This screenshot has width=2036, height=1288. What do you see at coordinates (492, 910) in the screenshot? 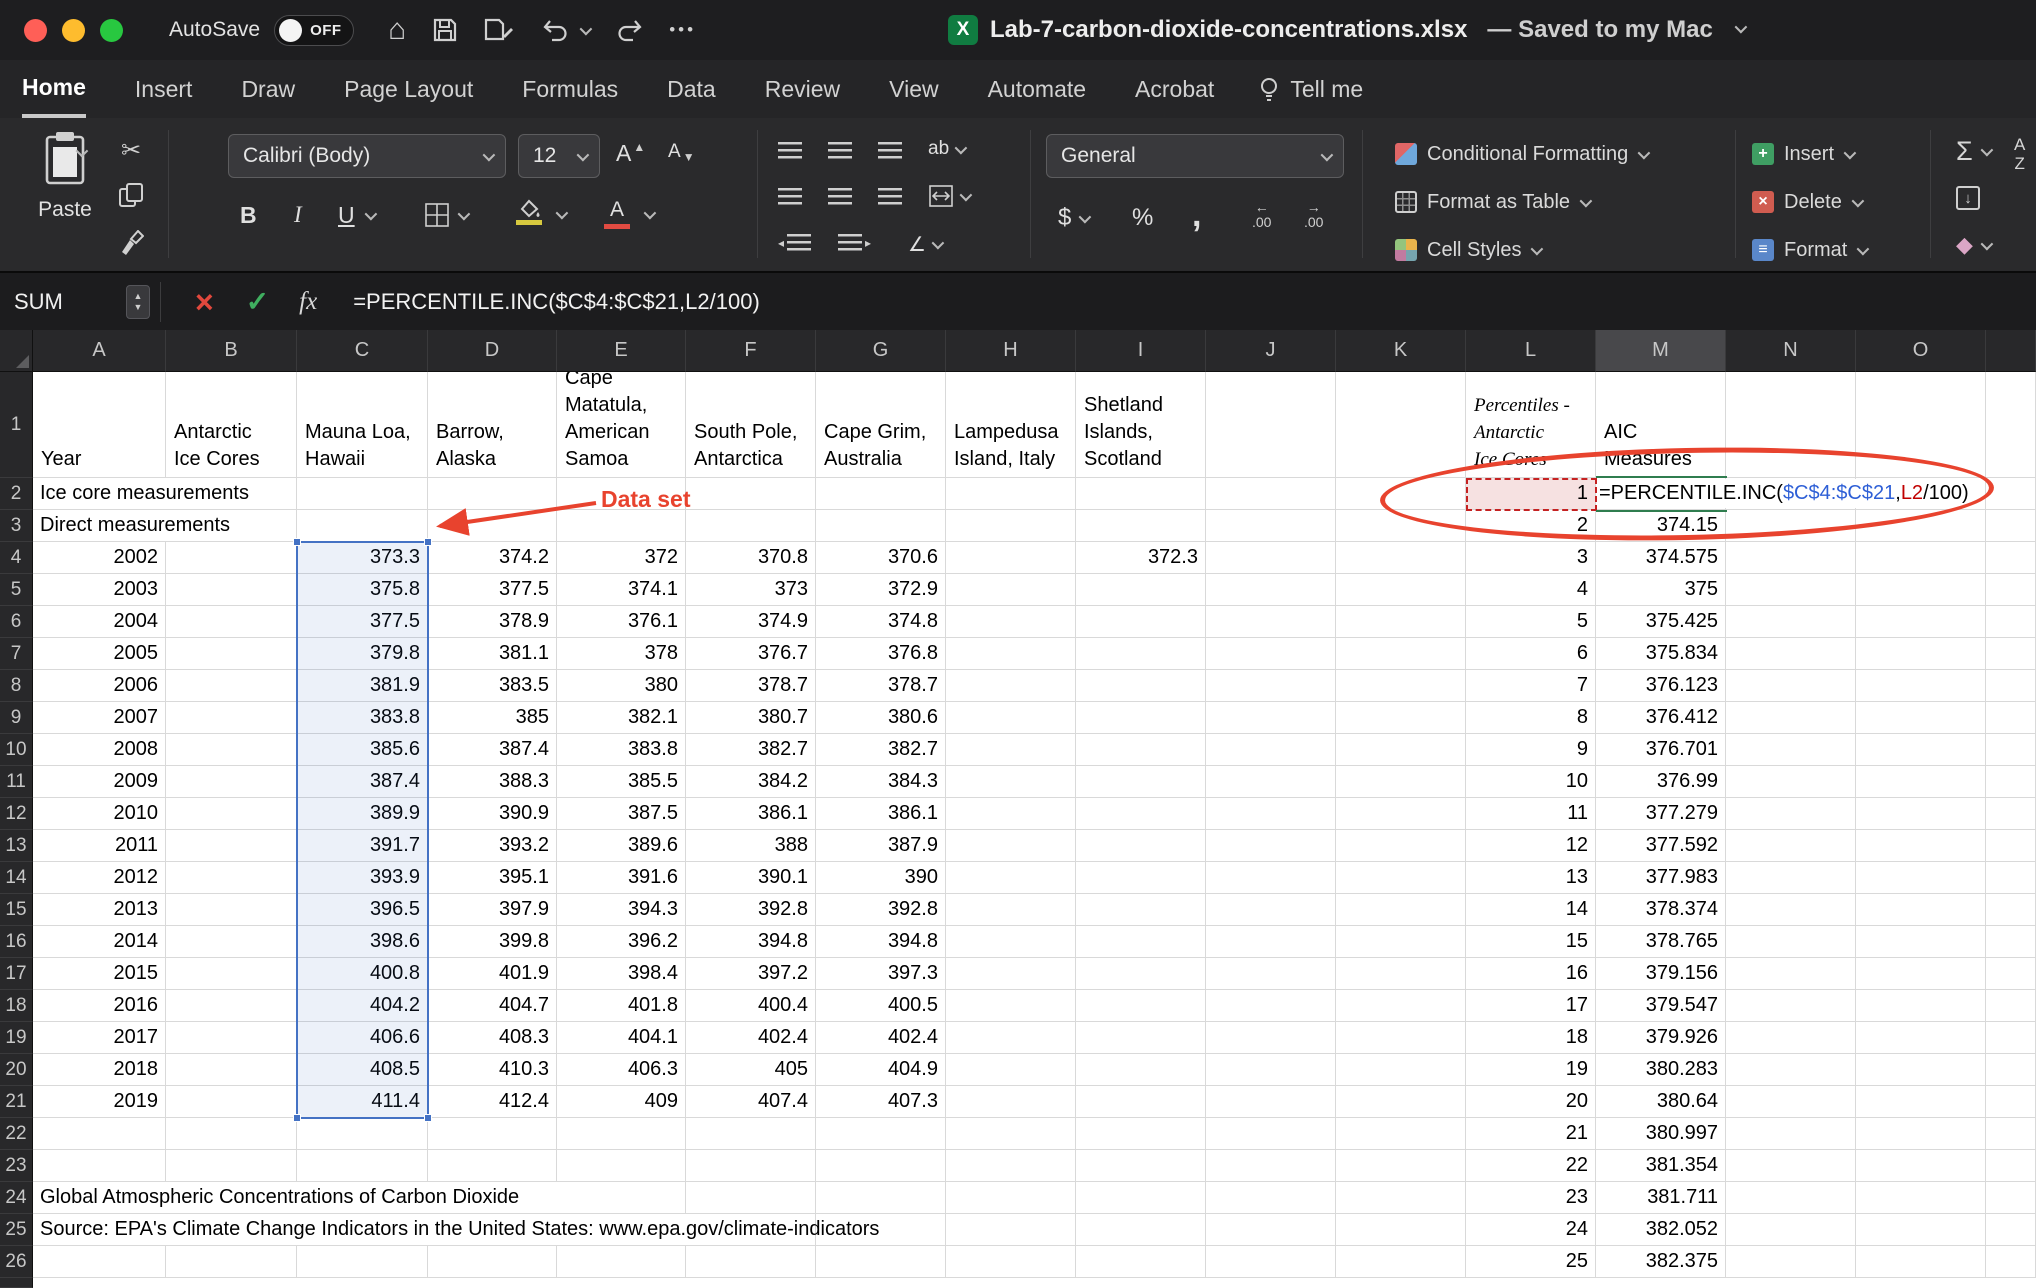
I see `cell-D15: 397.9` at bounding box center [492, 910].